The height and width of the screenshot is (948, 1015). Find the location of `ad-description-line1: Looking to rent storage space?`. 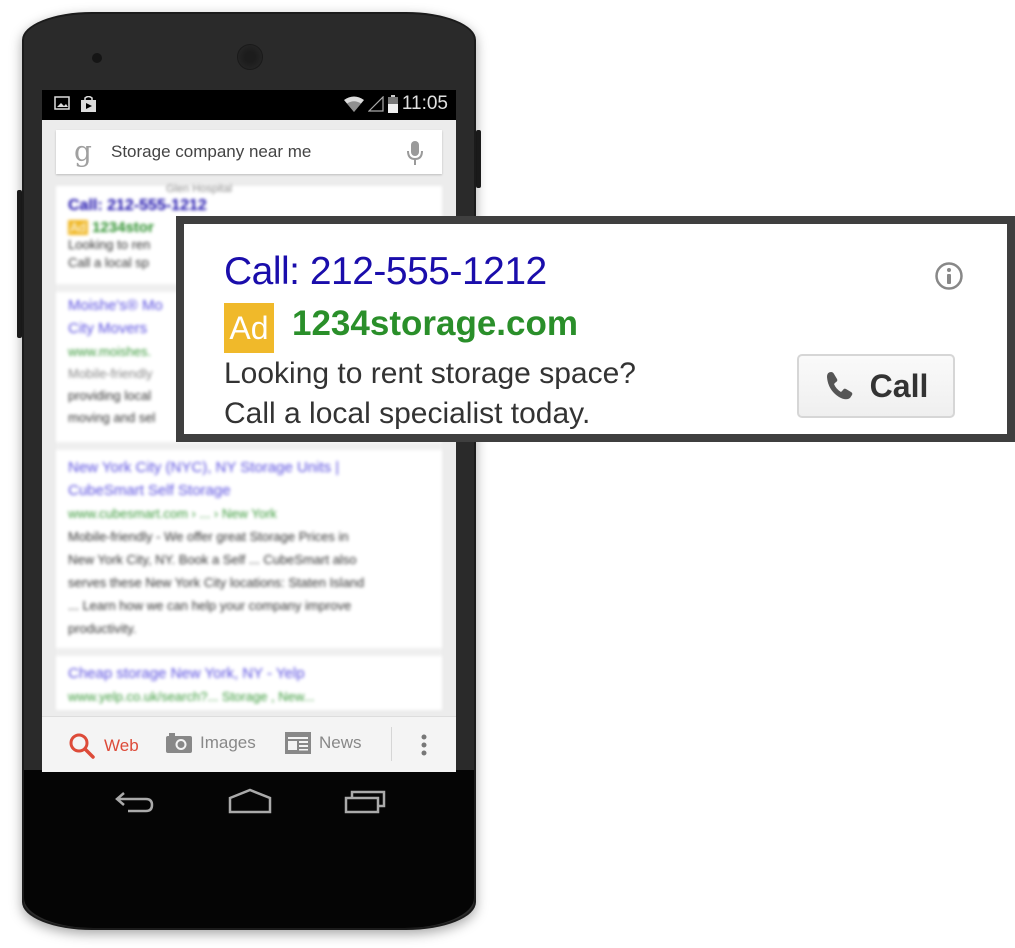

ad-description-line1: Looking to rent storage space? is located at coordinates (430, 373).